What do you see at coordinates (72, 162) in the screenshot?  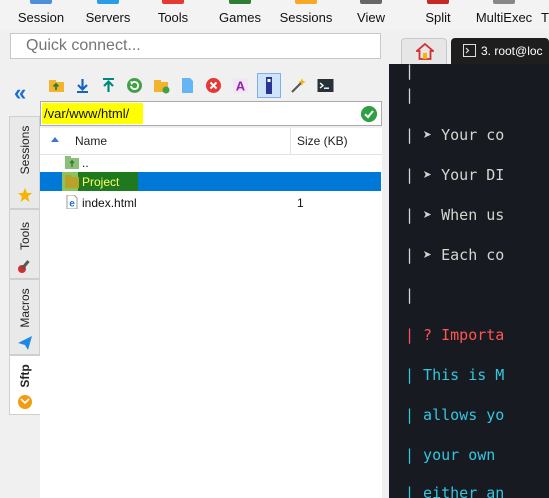 I see `parent-folder-icon` at bounding box center [72, 162].